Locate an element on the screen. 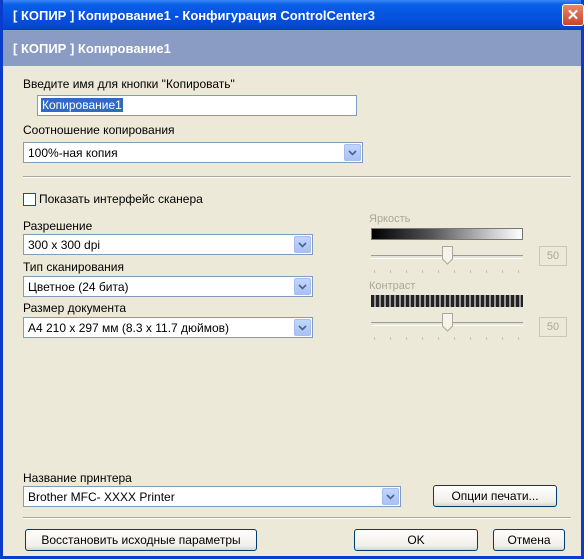 Image resolution: width=584 pixels, height=559 pixels. restore-defaults-button: Восстановить исходные параметры is located at coordinates (141, 540).